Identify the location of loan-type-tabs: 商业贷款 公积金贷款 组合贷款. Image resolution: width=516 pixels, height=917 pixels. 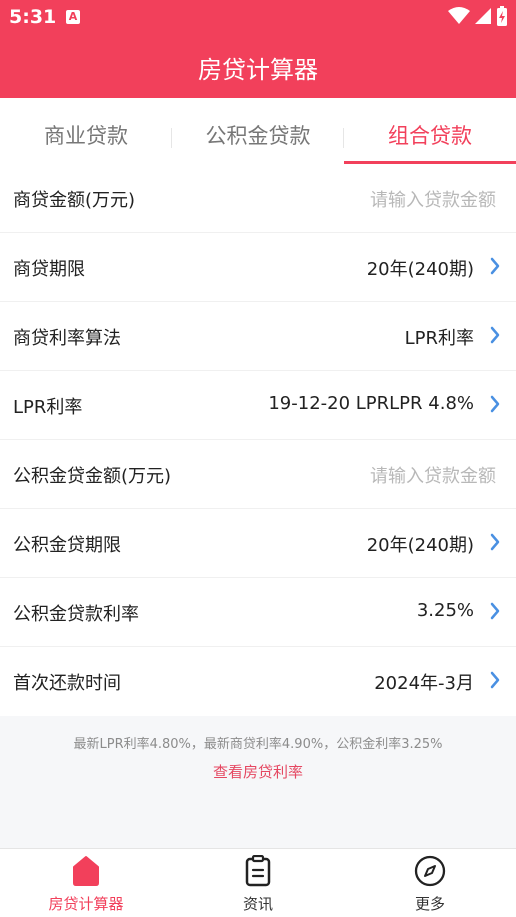
(258, 131).